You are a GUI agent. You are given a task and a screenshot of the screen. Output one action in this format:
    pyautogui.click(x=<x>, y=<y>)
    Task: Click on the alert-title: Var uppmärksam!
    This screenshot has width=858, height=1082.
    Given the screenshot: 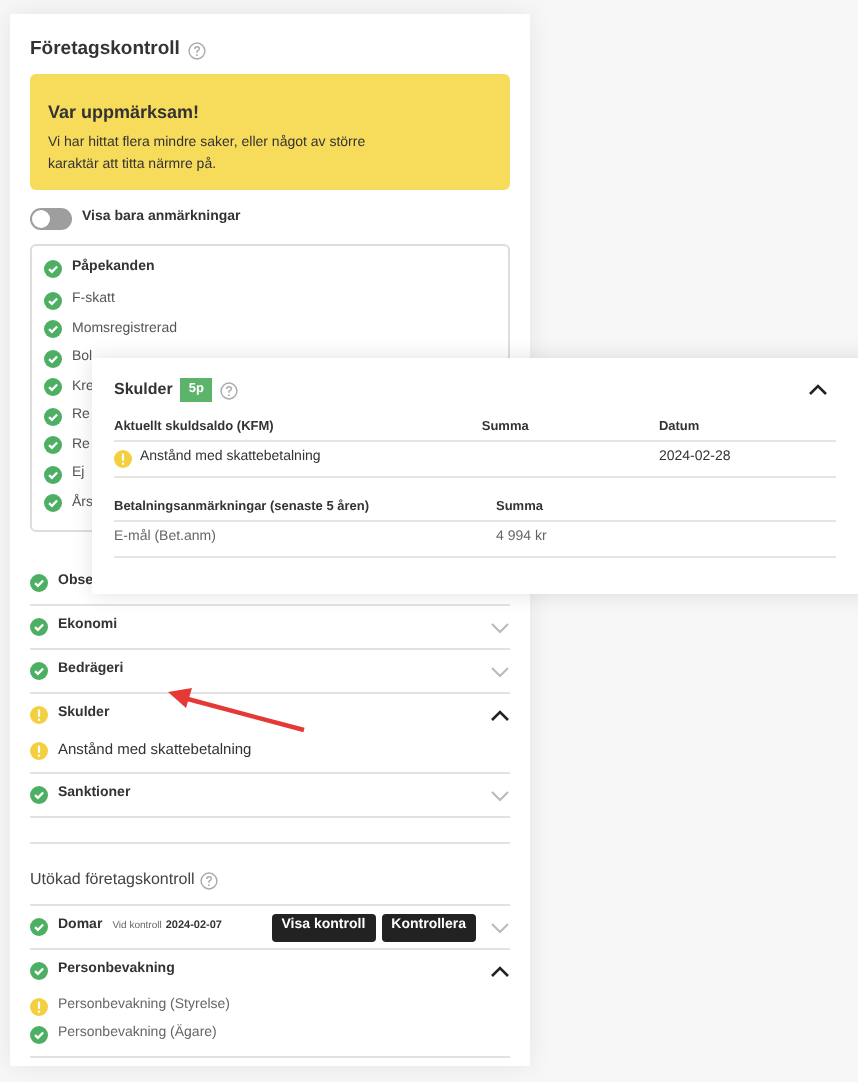 What is the action you would take?
    pyautogui.click(x=125, y=113)
    